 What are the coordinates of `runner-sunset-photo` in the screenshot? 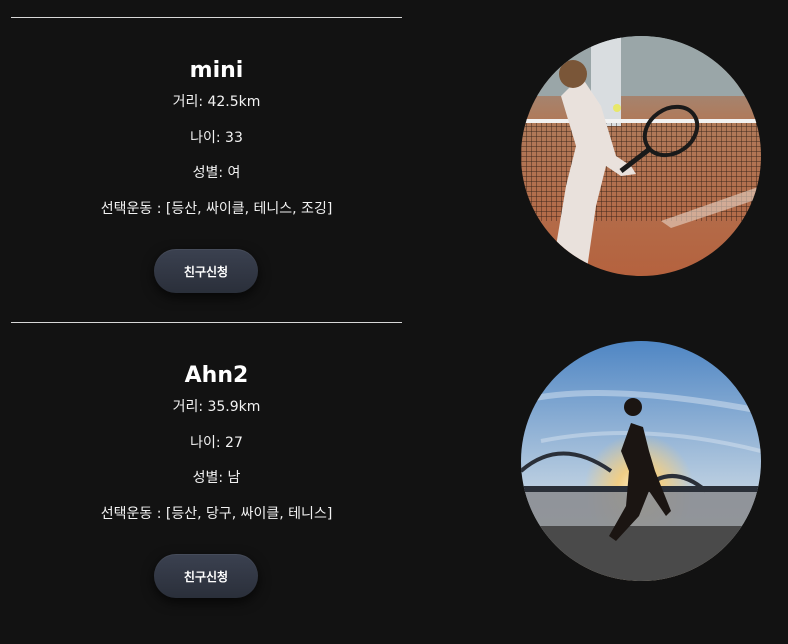 It's located at (641, 461).